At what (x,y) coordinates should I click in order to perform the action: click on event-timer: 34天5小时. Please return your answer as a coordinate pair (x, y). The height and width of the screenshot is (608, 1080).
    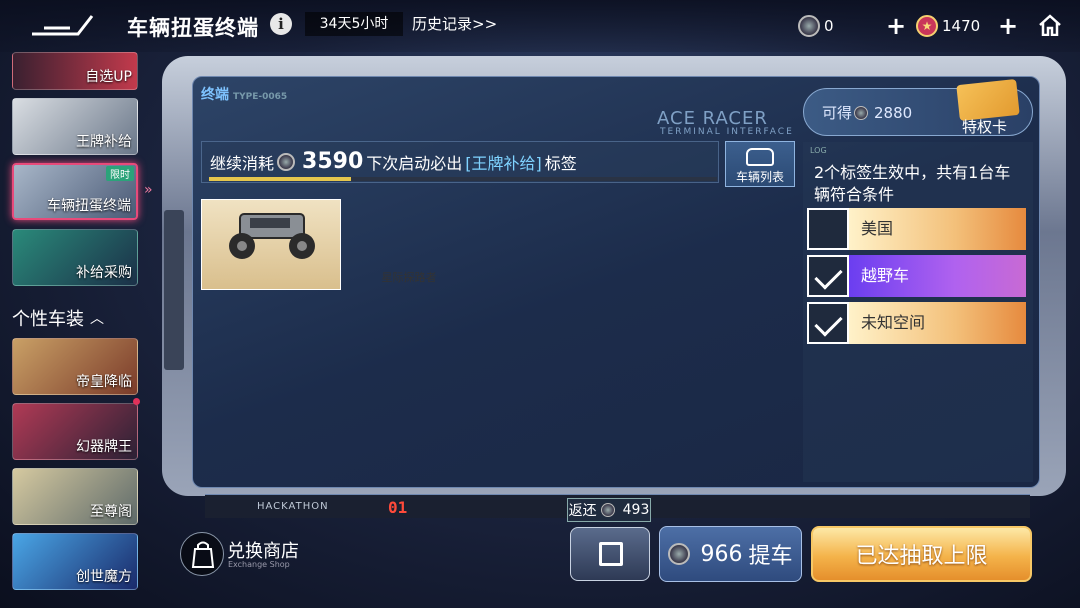
    Looking at the image, I should click on (354, 24).